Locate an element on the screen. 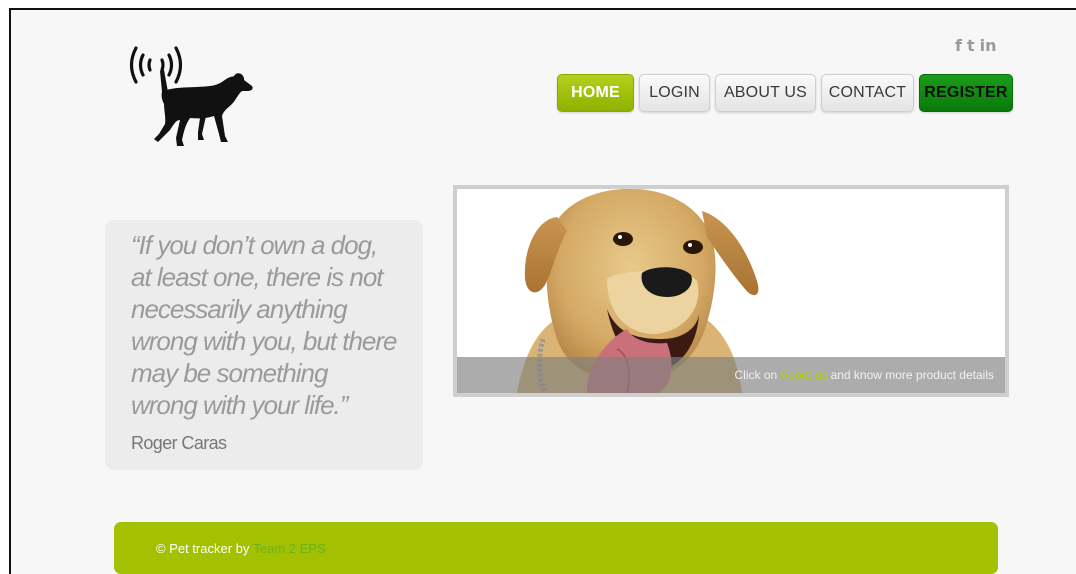  facebook-icon: f is located at coordinates (958, 45).